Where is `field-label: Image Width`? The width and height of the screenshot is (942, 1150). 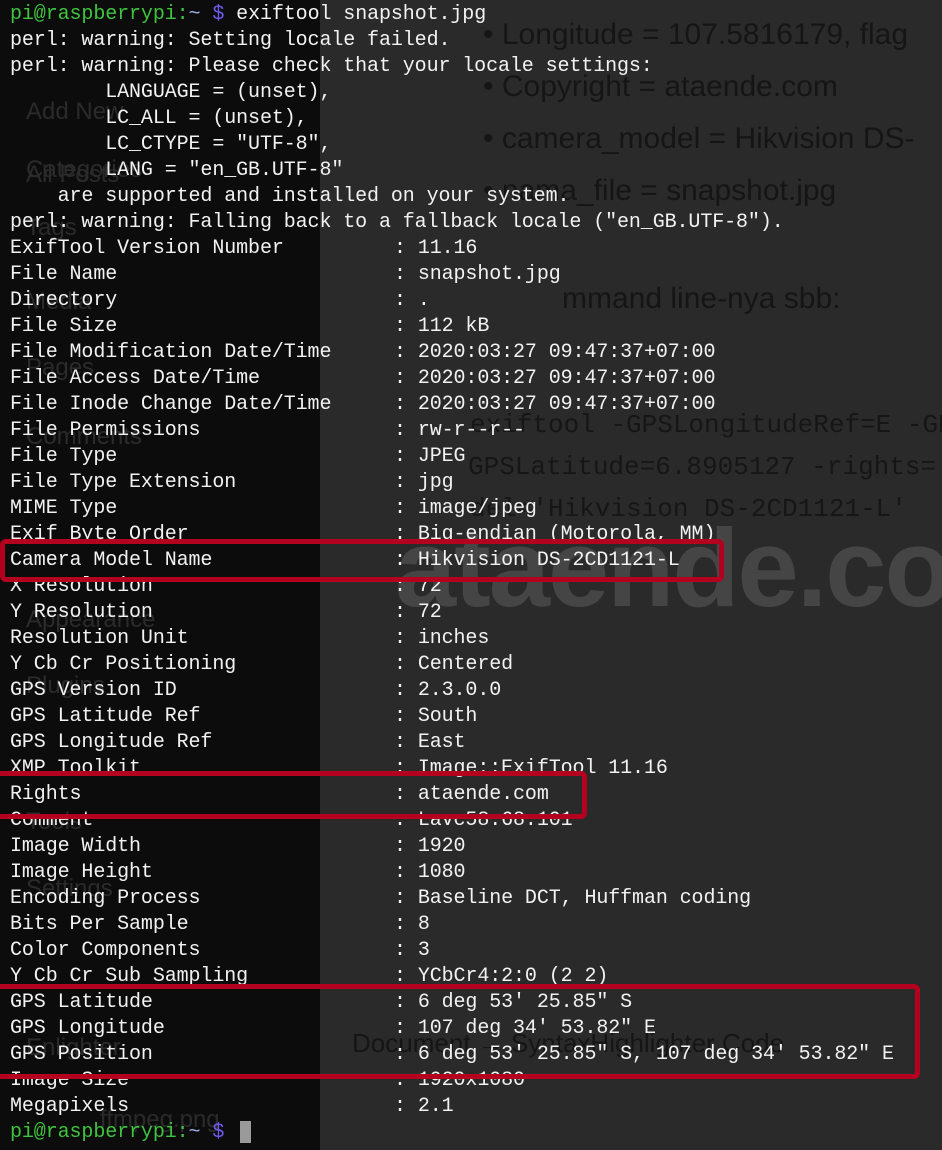
field-label: Image Width is located at coordinates (75, 846).